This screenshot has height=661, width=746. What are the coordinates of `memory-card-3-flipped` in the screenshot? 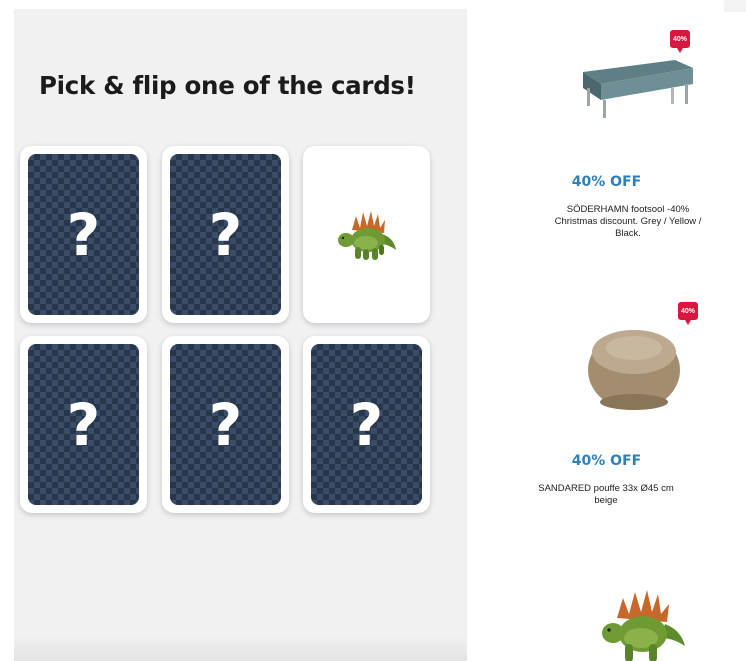 It's located at (366, 234).